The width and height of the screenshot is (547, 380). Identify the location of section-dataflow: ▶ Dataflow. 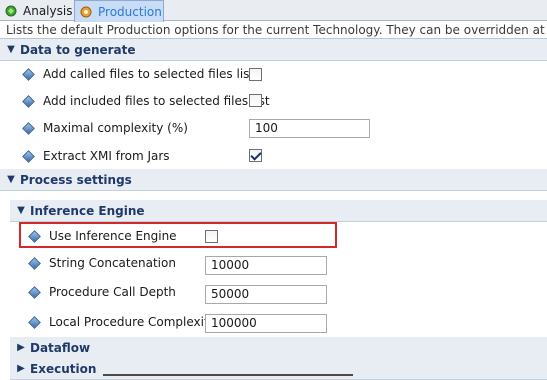
(278, 348).